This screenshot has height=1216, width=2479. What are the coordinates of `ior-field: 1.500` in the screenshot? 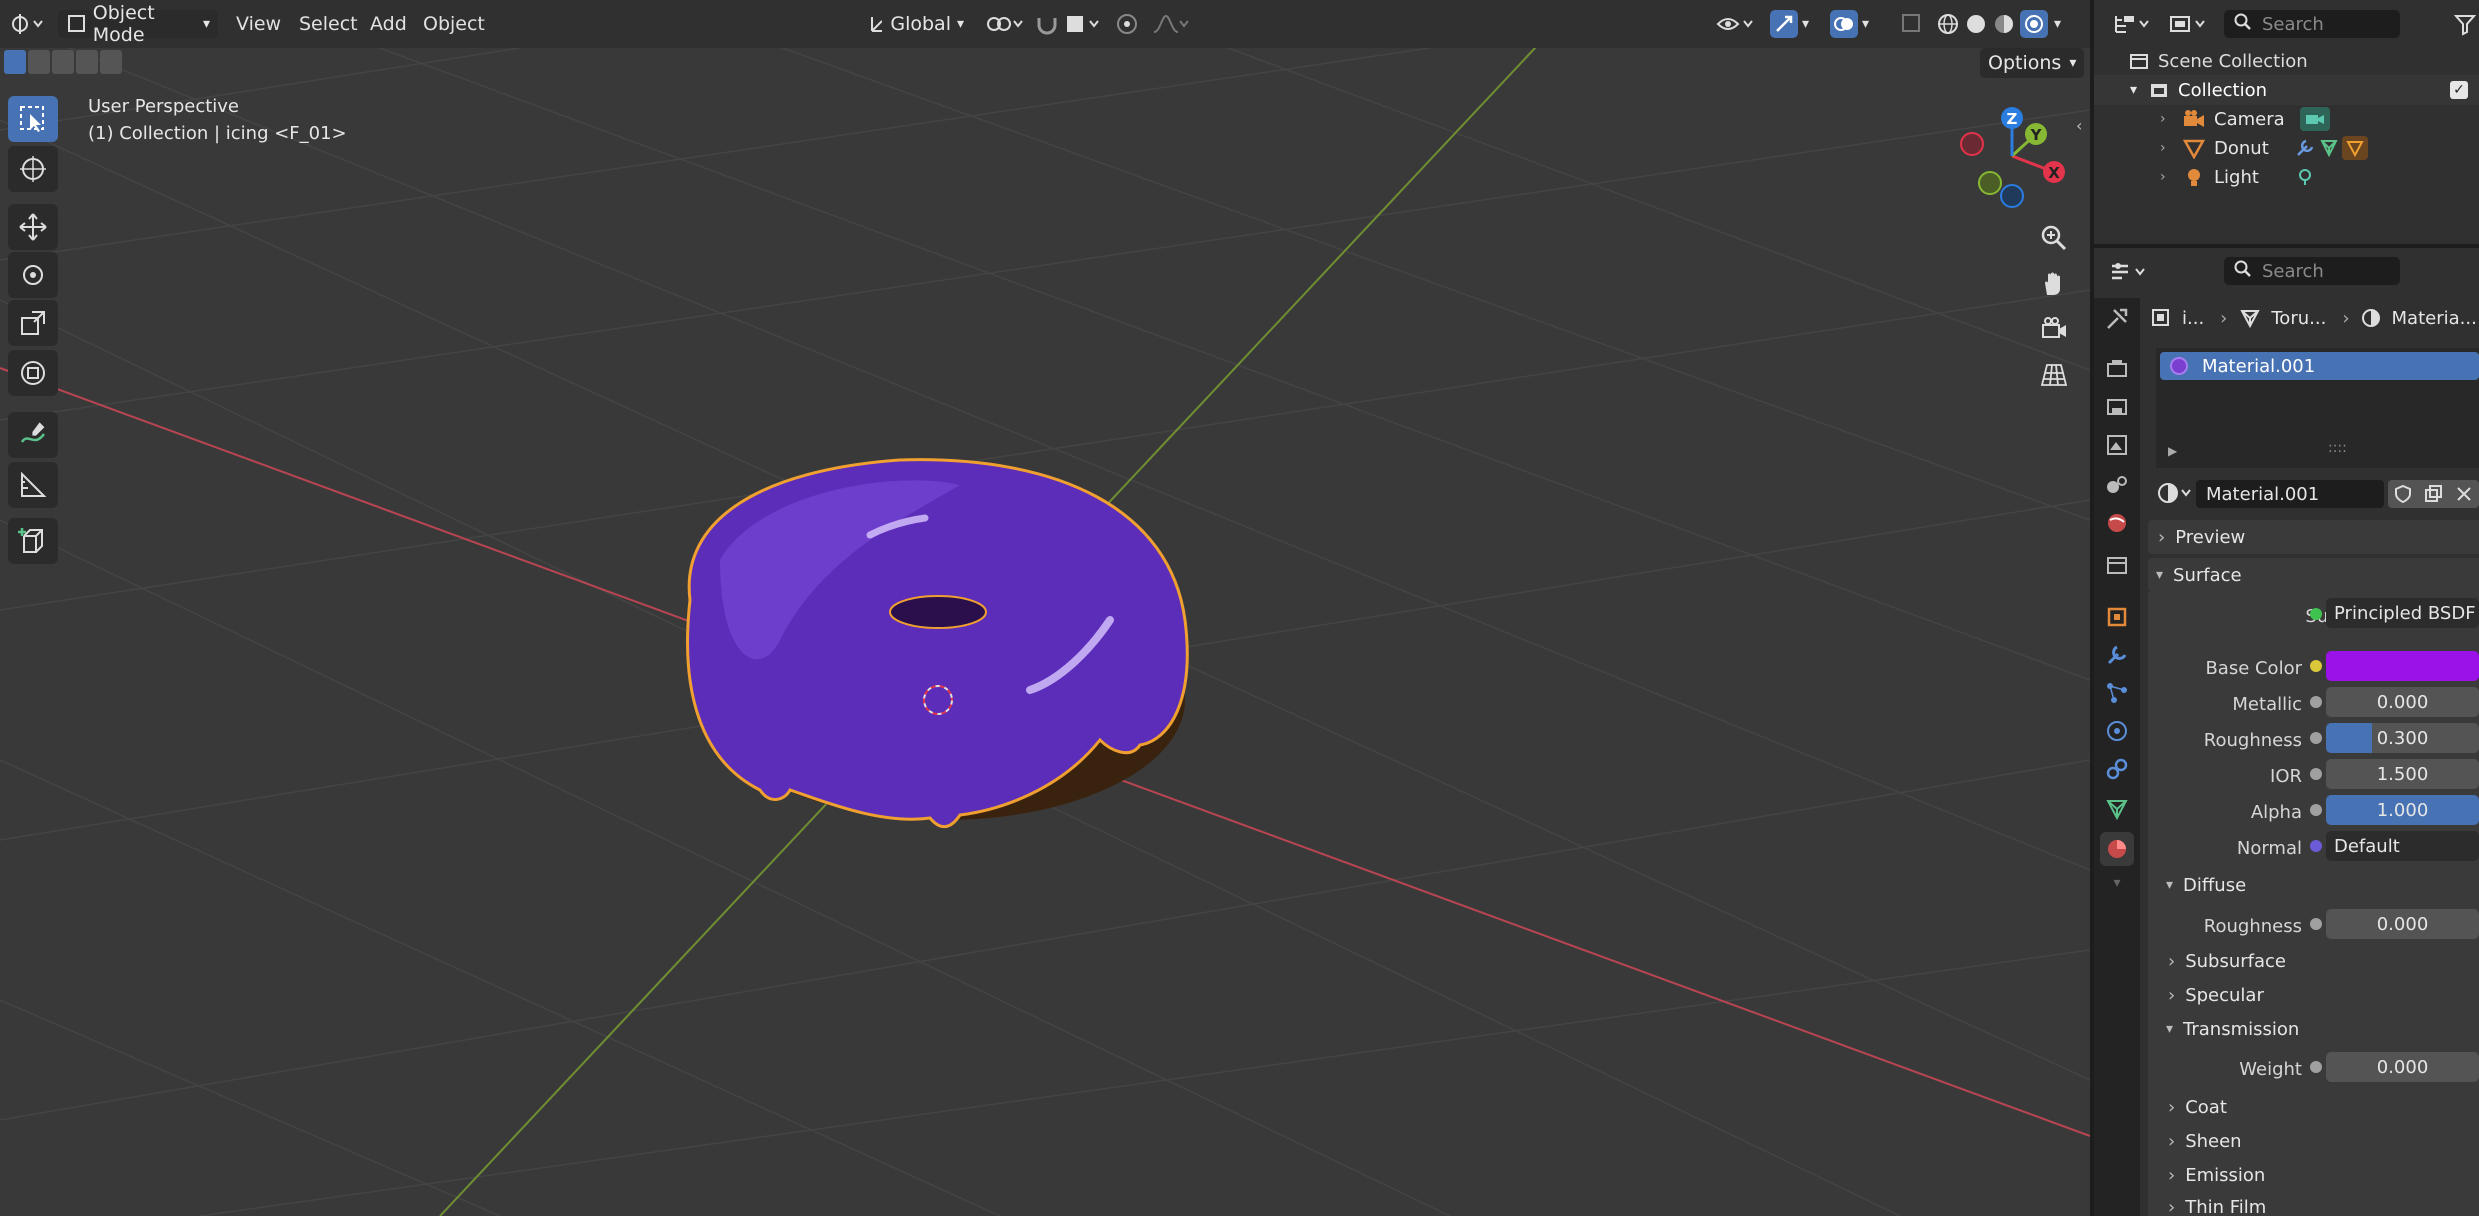 It's located at (2402, 774).